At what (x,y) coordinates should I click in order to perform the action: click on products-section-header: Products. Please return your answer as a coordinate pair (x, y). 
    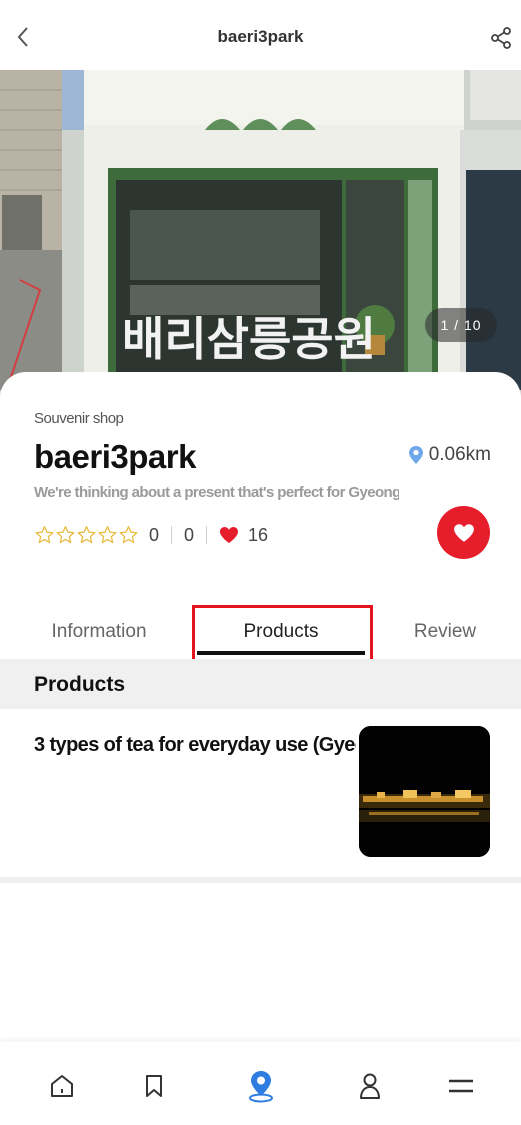
    Looking at the image, I should click on (260, 684).